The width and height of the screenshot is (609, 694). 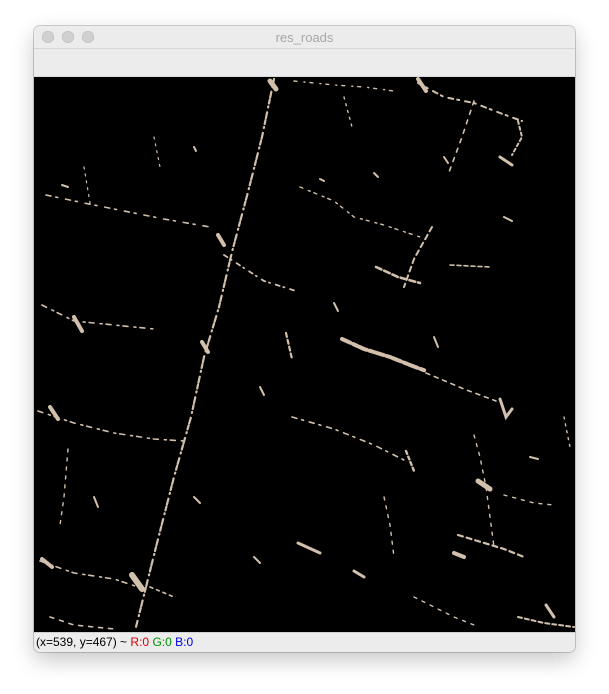 What do you see at coordinates (83, 642) in the screenshot?
I see `pixel-coordinates-readout: (x=539, y=467) ~` at bounding box center [83, 642].